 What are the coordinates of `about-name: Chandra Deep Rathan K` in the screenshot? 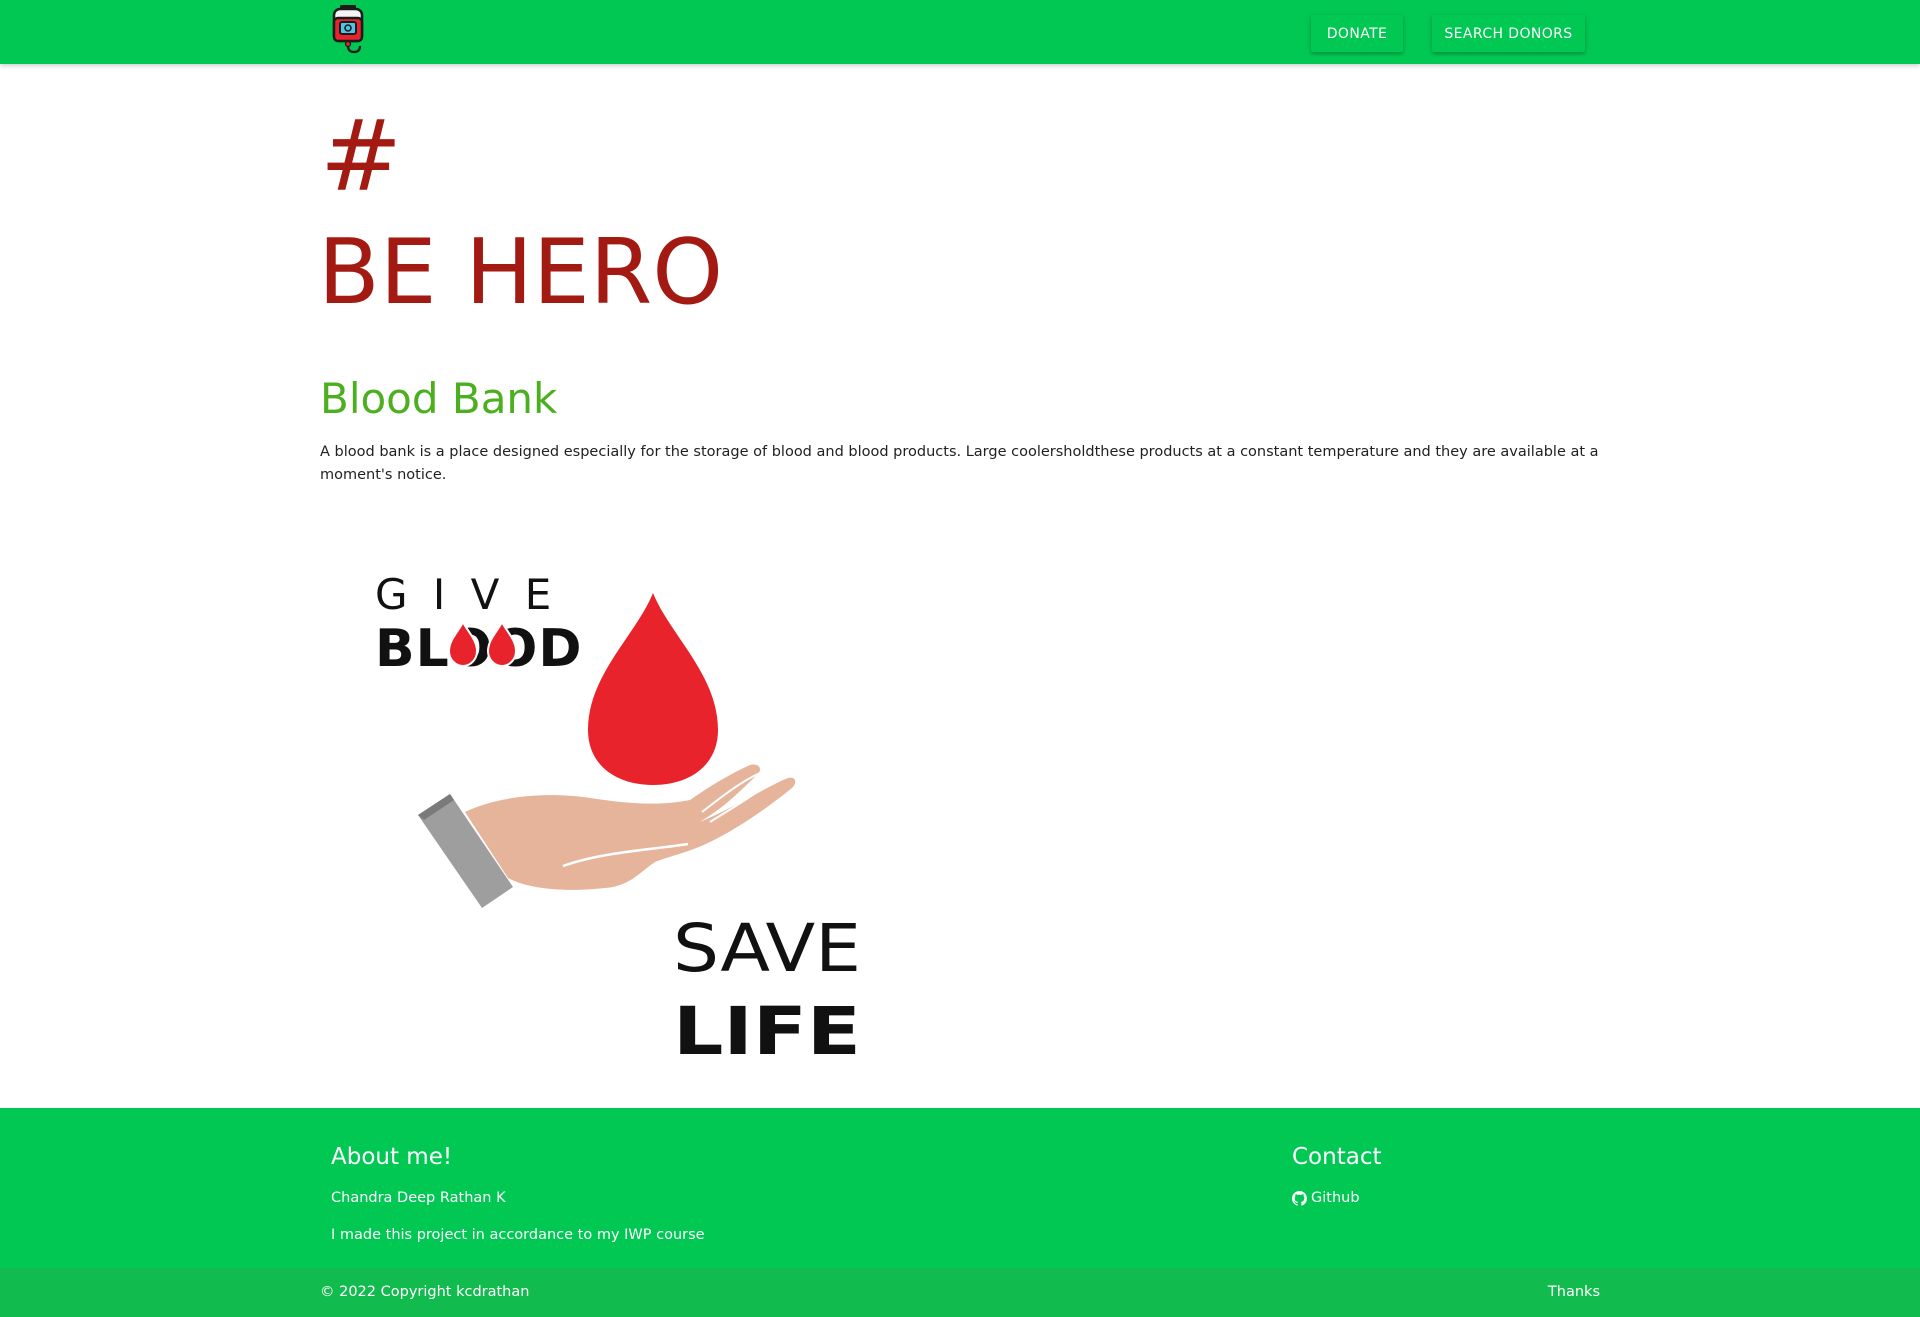 It's located at (418, 1198).